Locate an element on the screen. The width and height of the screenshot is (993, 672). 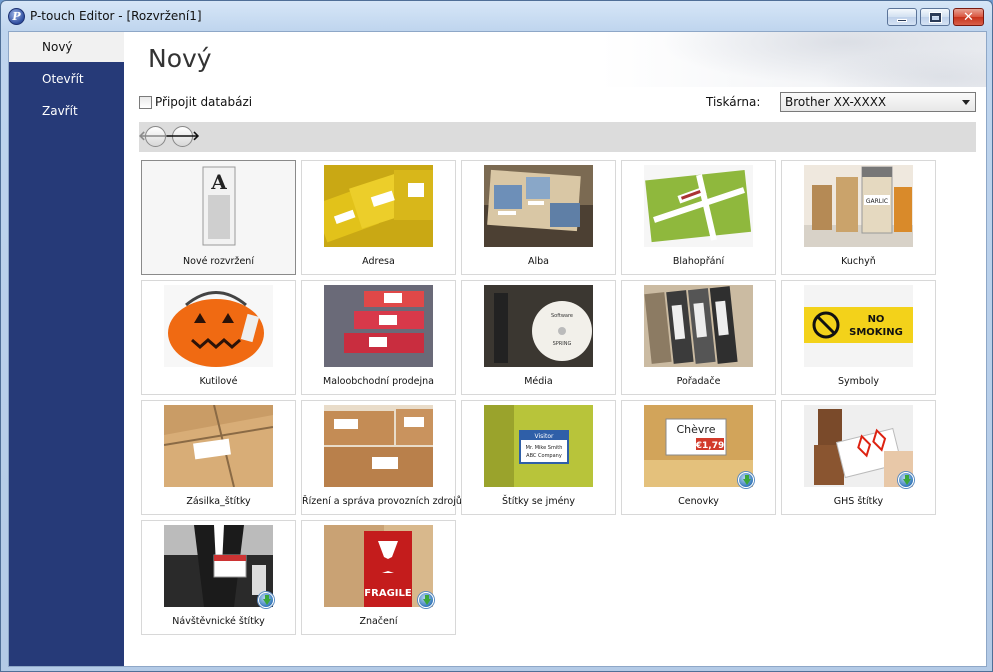
template-thumbnail: NO SMOKING is located at coordinates (858, 326).